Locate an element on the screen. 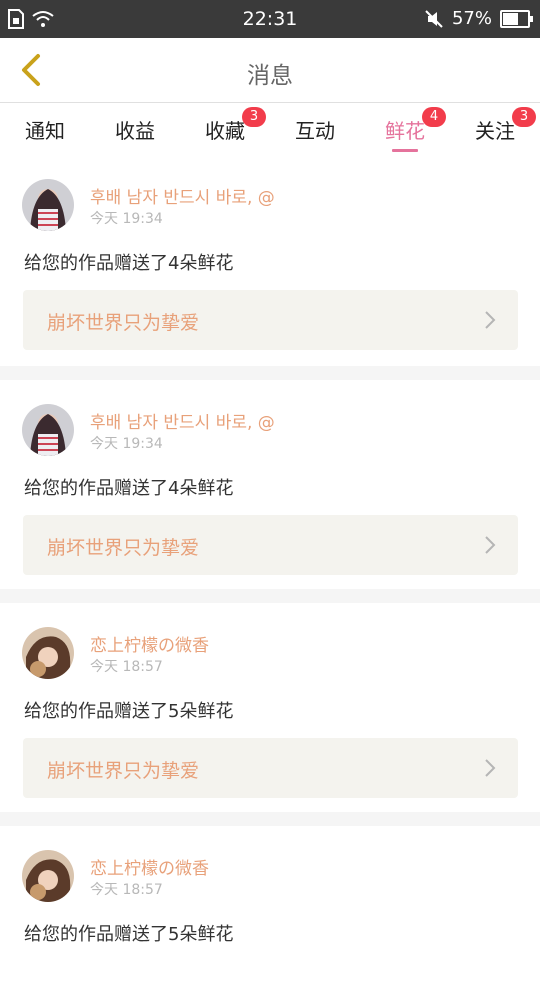  active-tab-indicator is located at coordinates (405, 150).